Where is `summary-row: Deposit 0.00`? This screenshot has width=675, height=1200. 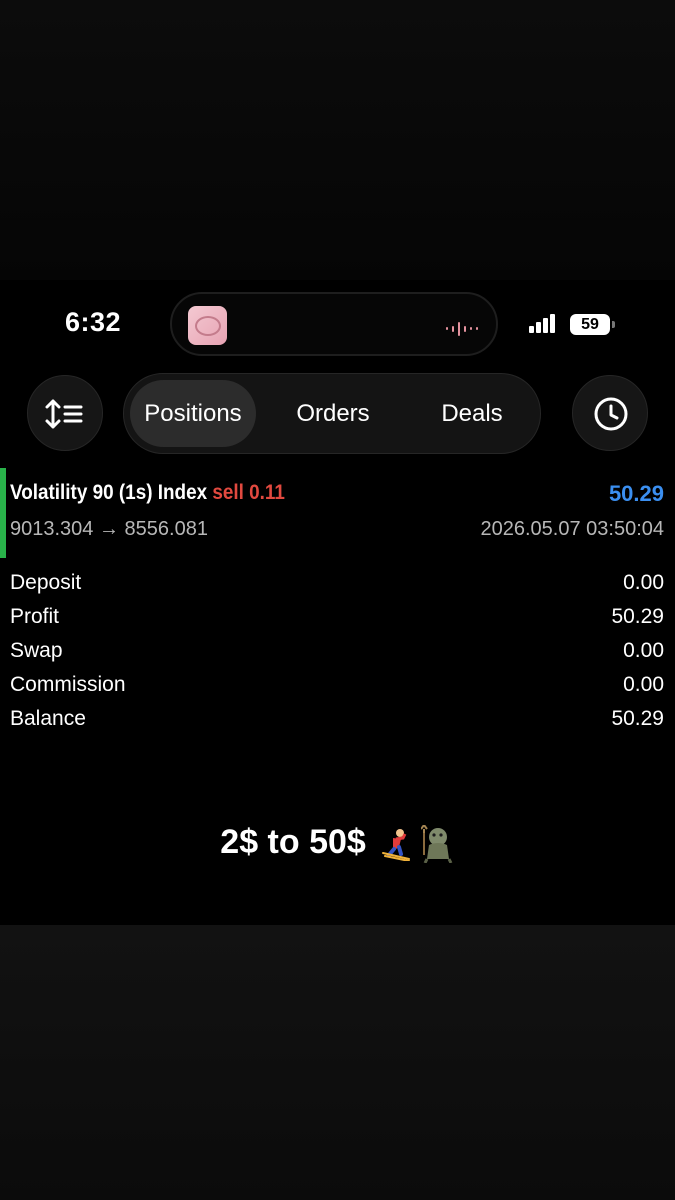 summary-row: Deposit 0.00 is located at coordinates (337, 586).